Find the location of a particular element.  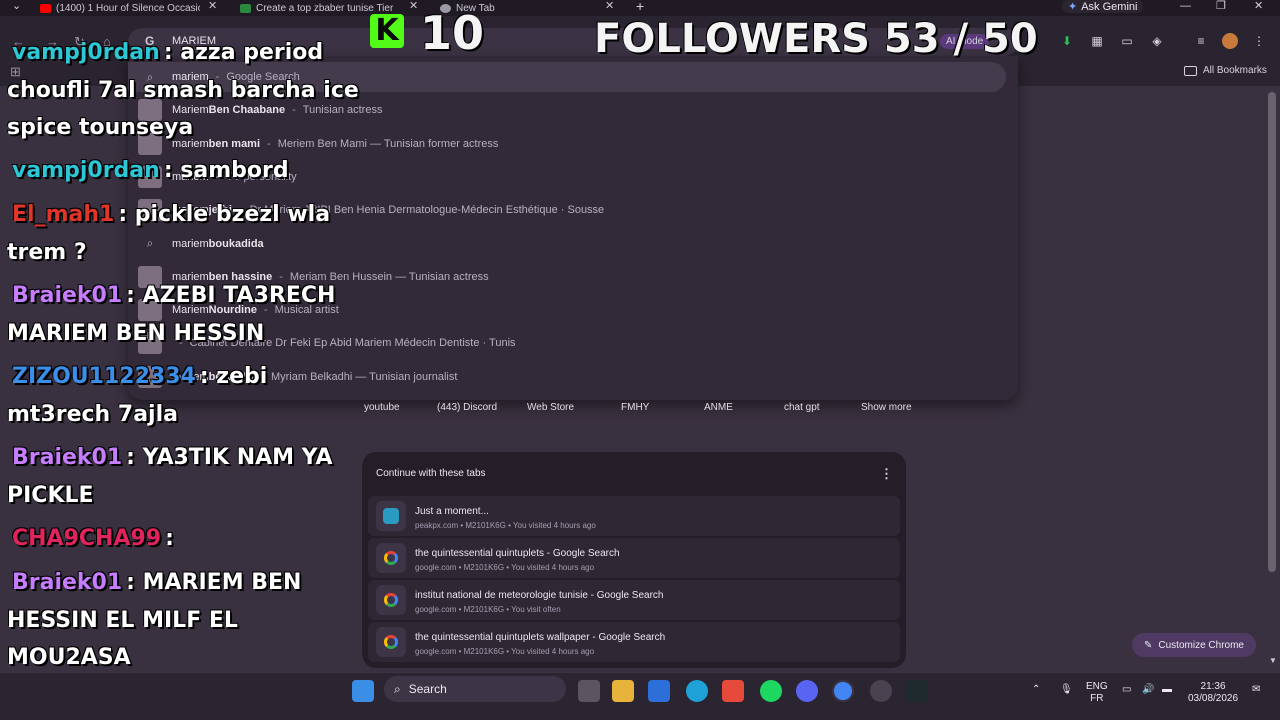

language-top: ENG is located at coordinates (1097, 686).